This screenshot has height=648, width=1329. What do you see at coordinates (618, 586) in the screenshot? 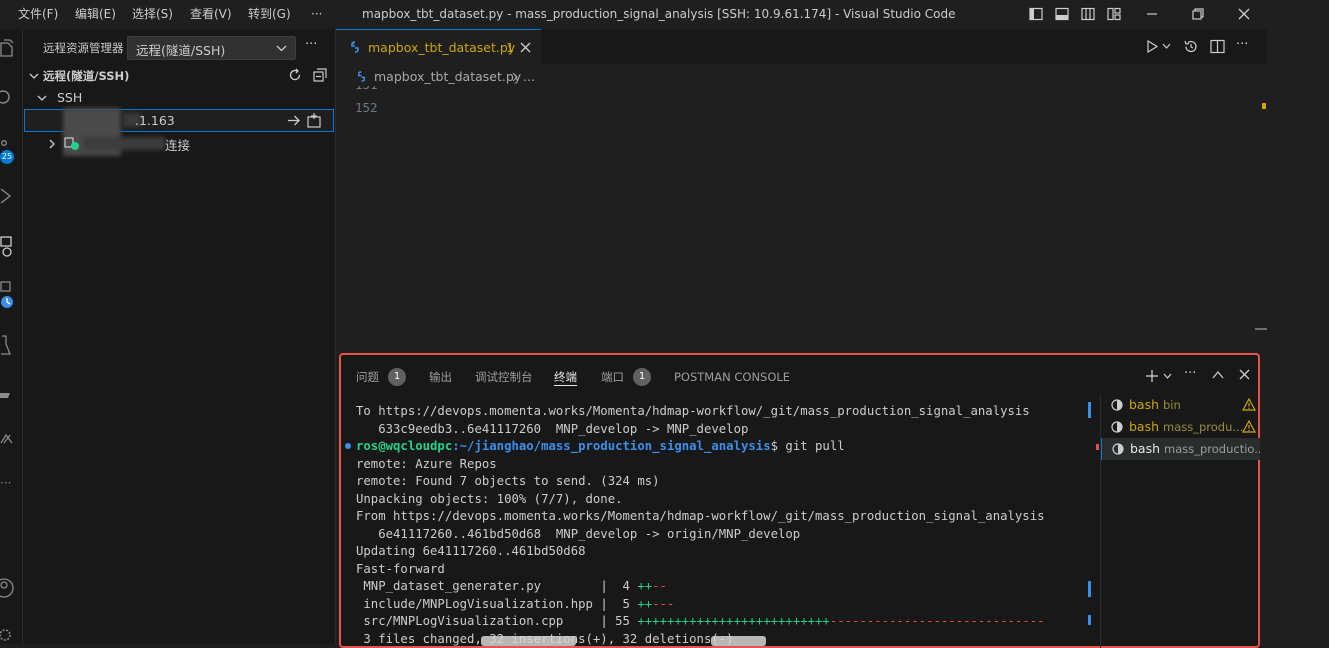
I see `diffstat-count: | 4` at bounding box center [618, 586].